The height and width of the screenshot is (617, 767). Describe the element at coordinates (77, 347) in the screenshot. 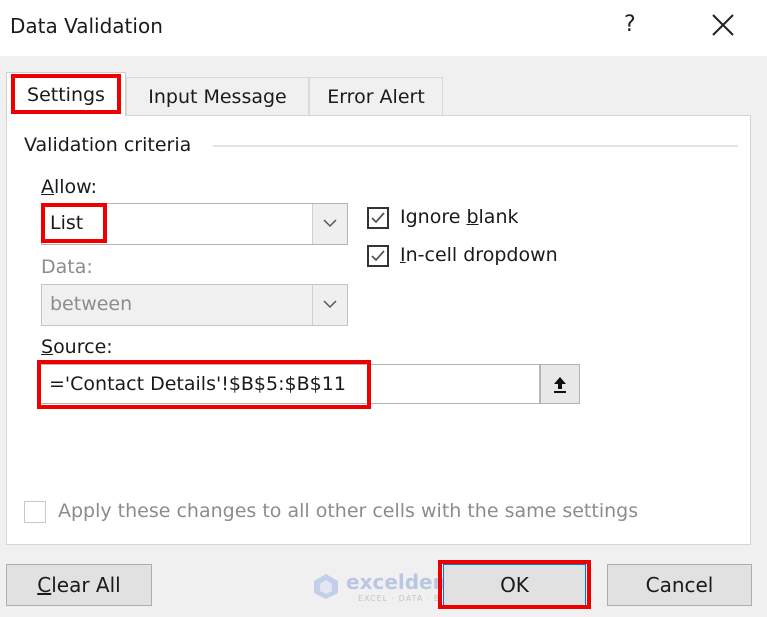

I see `source-label: Source:` at that location.